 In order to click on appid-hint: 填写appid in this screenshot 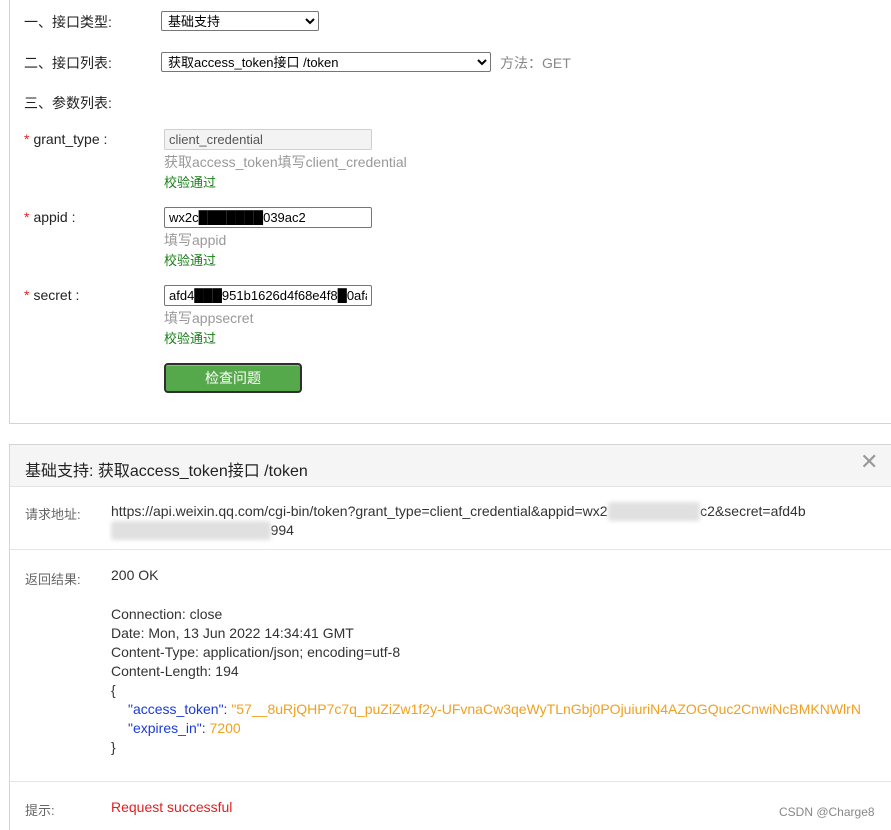, I will do `click(195, 240)`.